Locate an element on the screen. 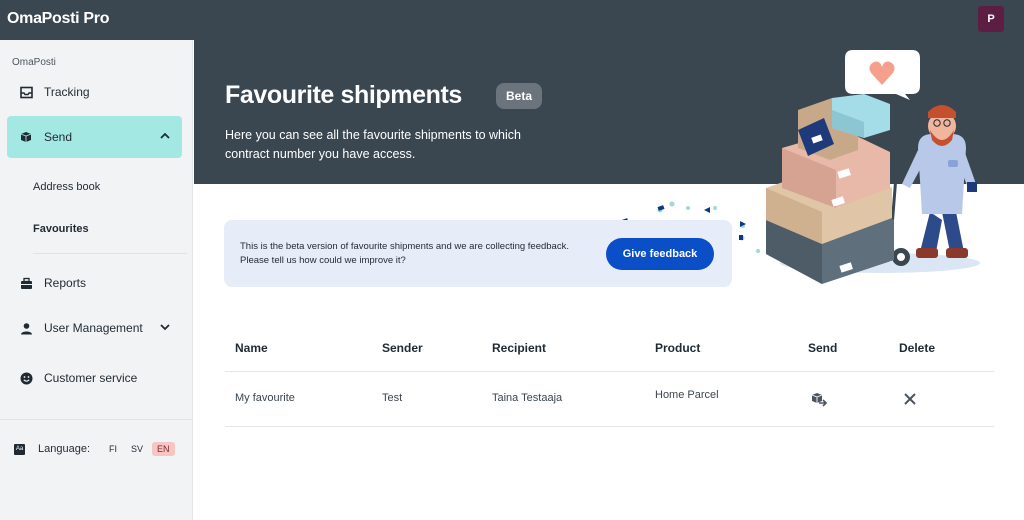  chevron-down-icon is located at coordinates (165, 327).